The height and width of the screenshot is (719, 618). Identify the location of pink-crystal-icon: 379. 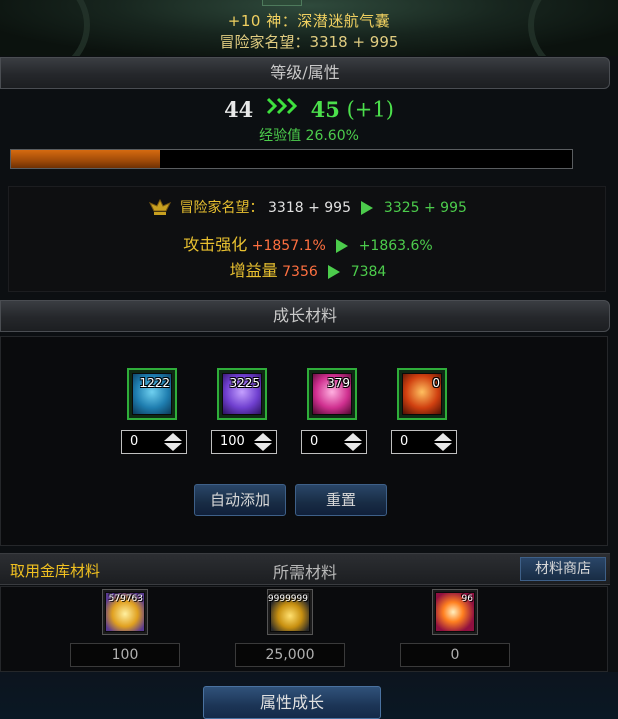
(332, 394).